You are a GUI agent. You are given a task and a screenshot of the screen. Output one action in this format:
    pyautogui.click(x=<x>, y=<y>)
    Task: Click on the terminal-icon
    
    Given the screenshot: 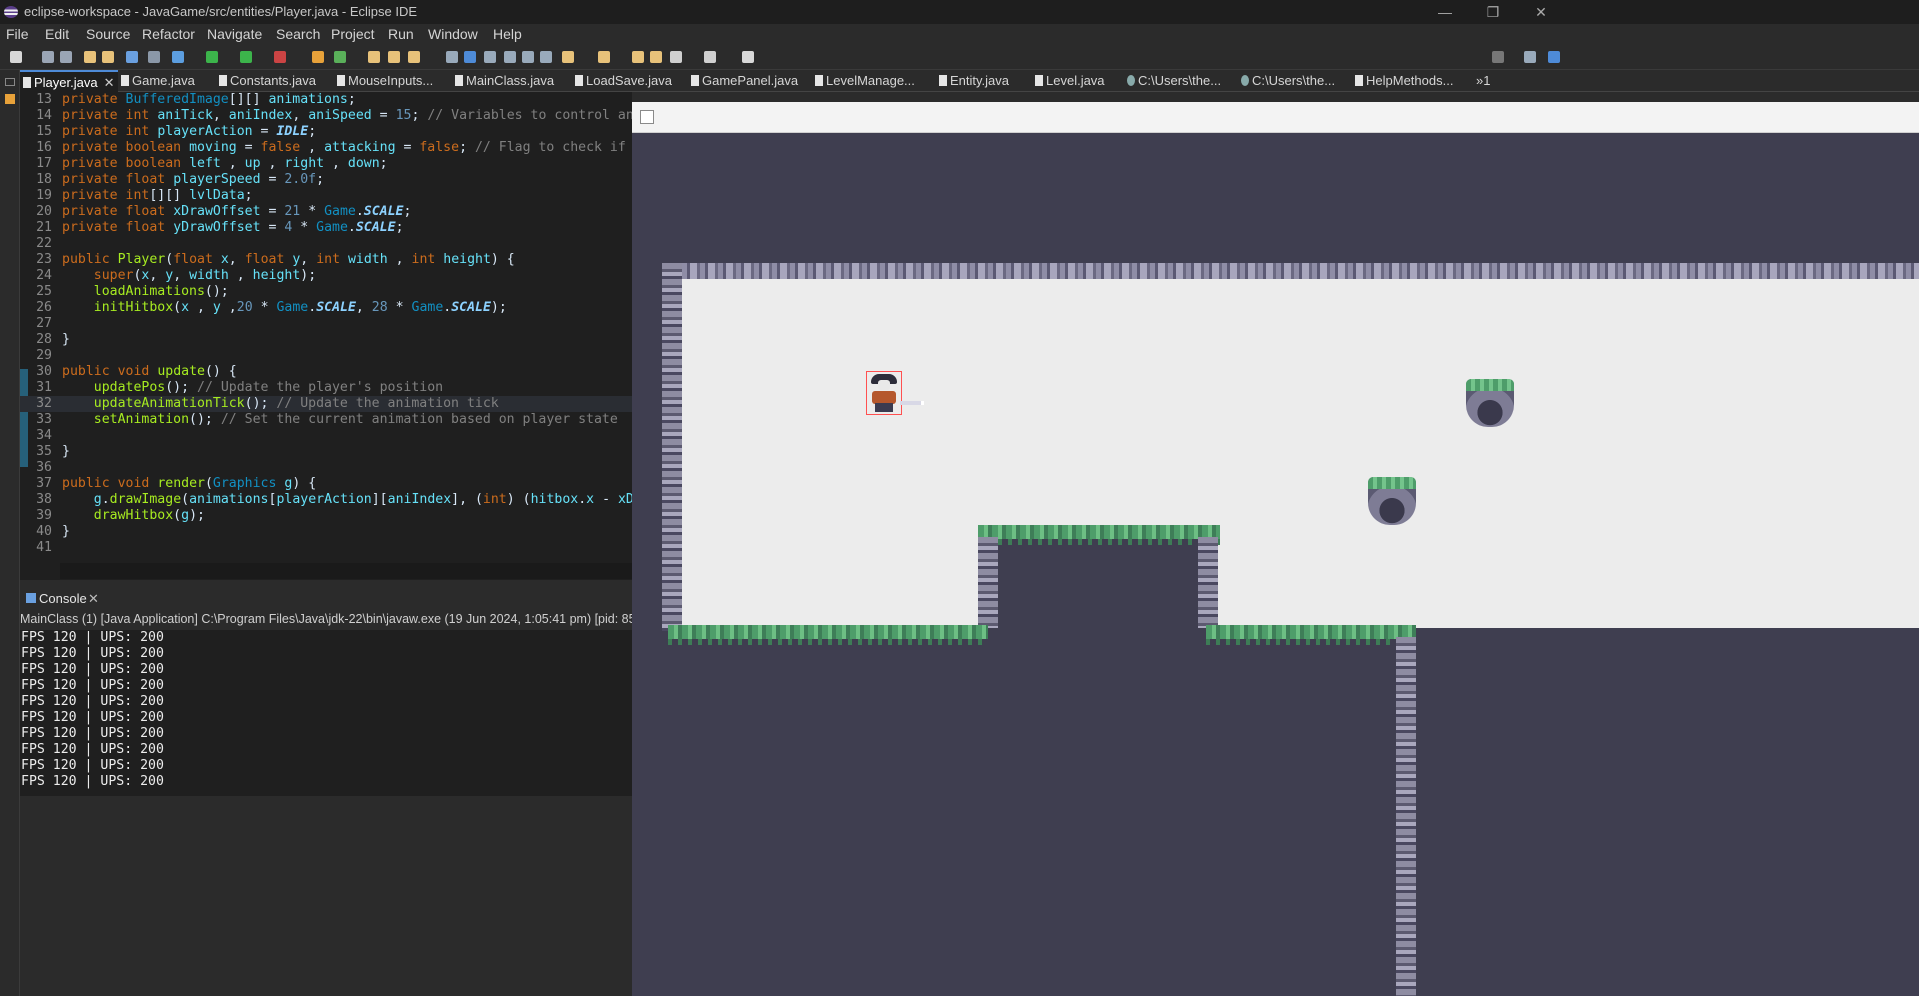 What is the action you would take?
    pyautogui.click(x=132, y=57)
    